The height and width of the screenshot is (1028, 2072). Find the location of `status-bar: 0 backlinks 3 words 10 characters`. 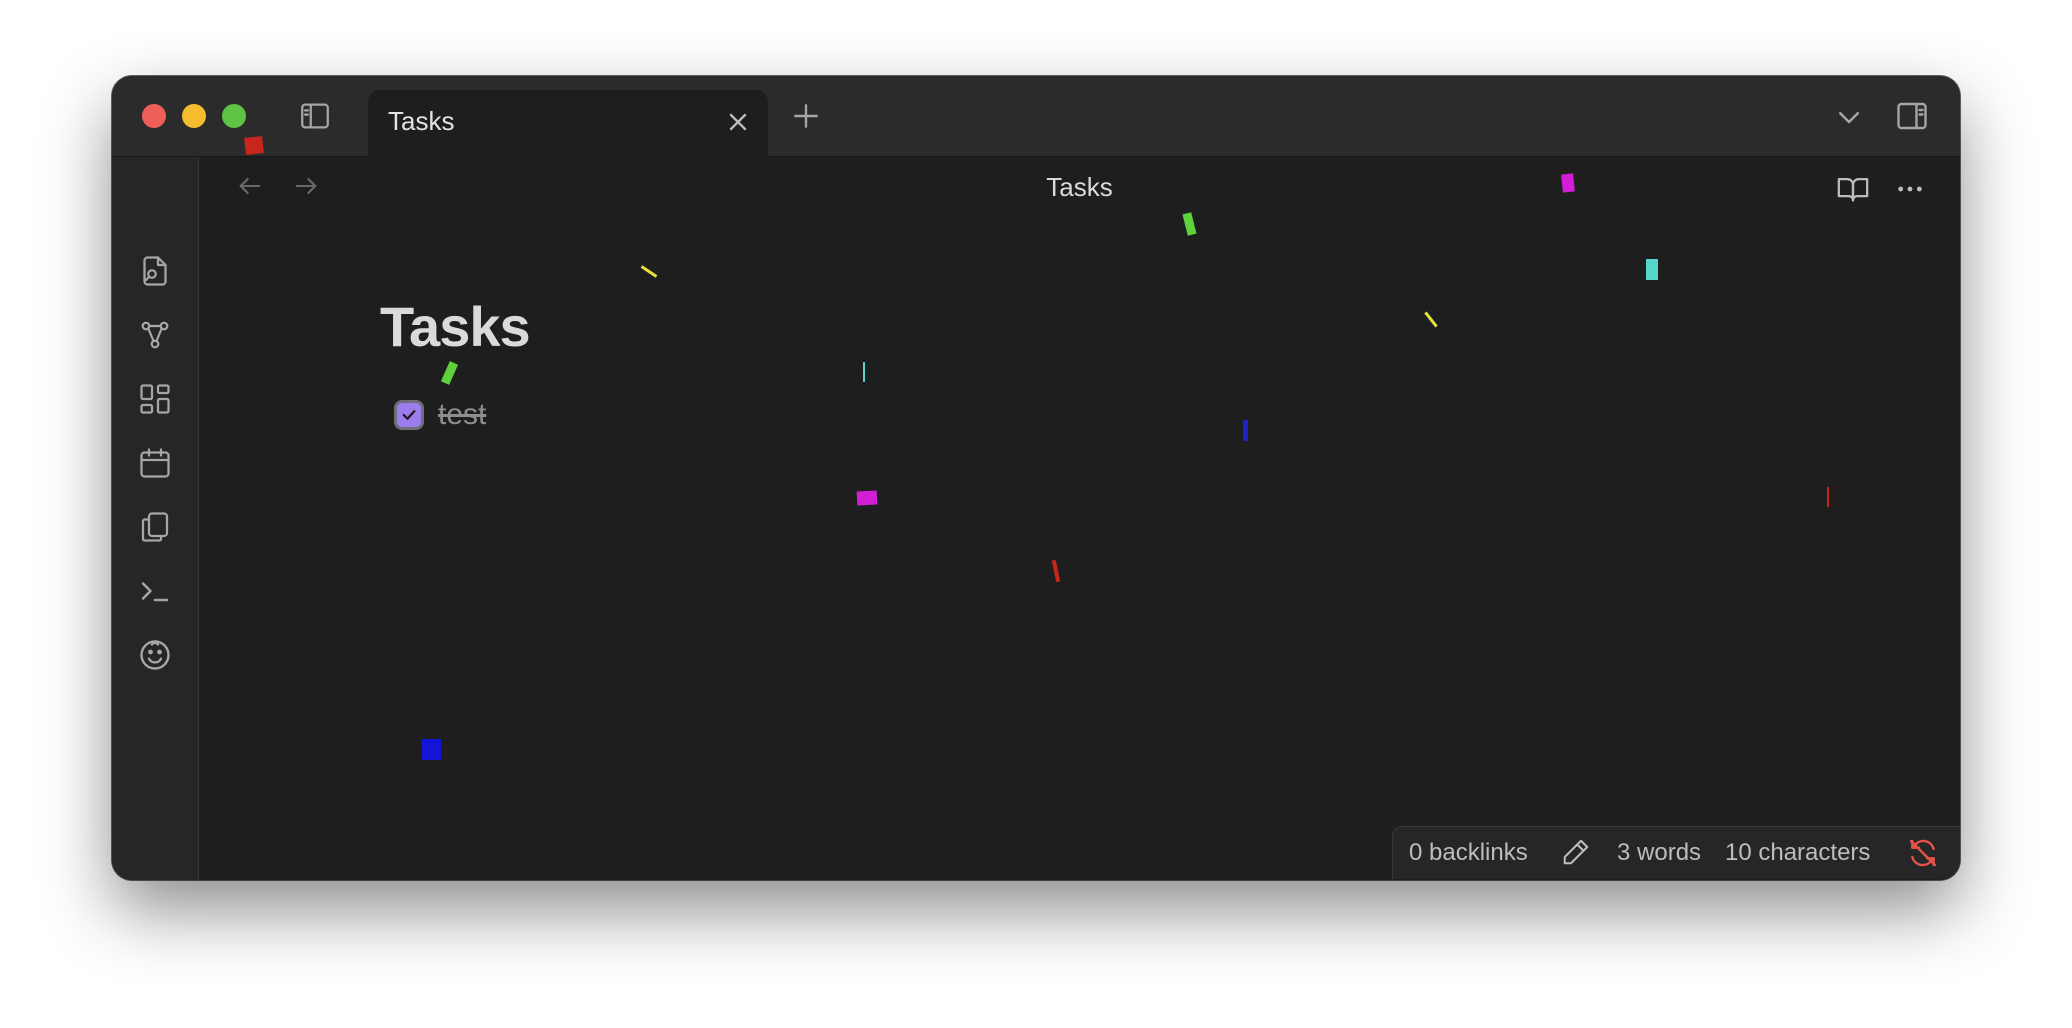

status-bar: 0 backlinks 3 words 10 characters is located at coordinates (1676, 852).